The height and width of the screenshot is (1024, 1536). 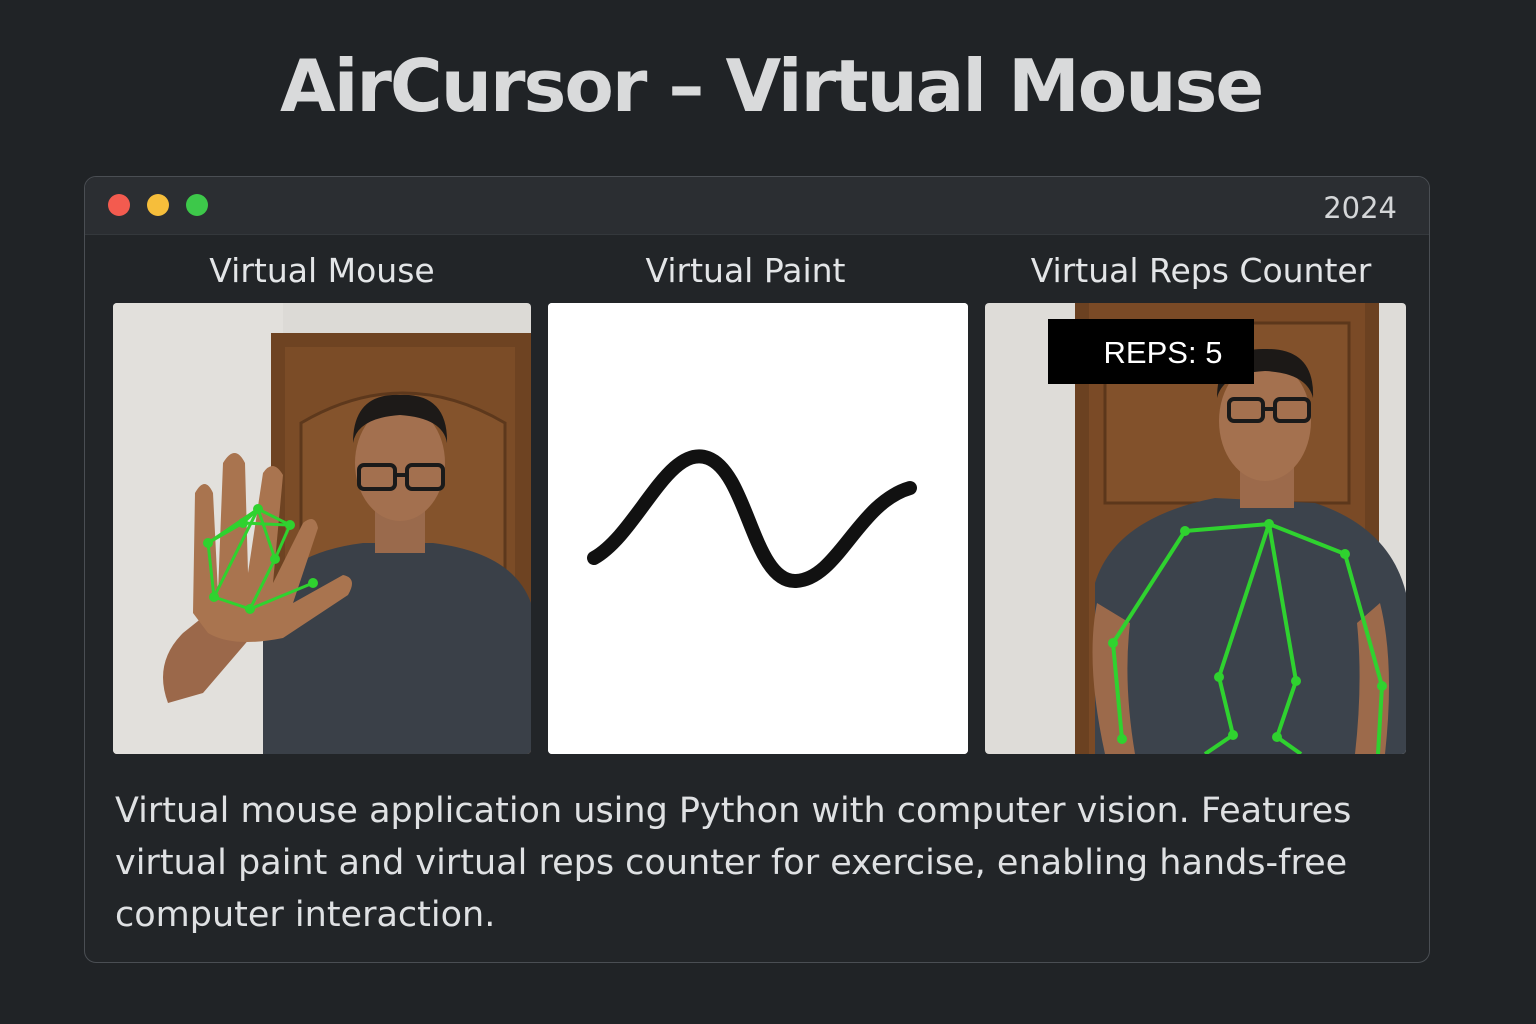 What do you see at coordinates (322, 270) in the screenshot?
I see `panel-label-virtual-mouse: Virtual Mouse` at bounding box center [322, 270].